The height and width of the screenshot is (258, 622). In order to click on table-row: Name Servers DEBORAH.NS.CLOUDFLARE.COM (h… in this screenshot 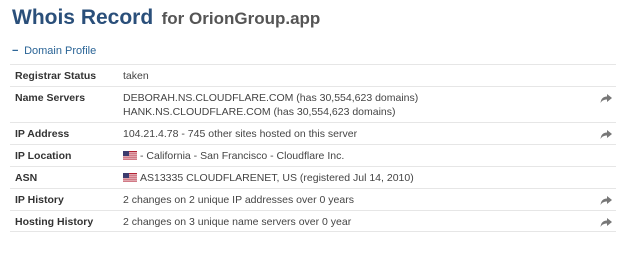, I will do `click(313, 104)`.